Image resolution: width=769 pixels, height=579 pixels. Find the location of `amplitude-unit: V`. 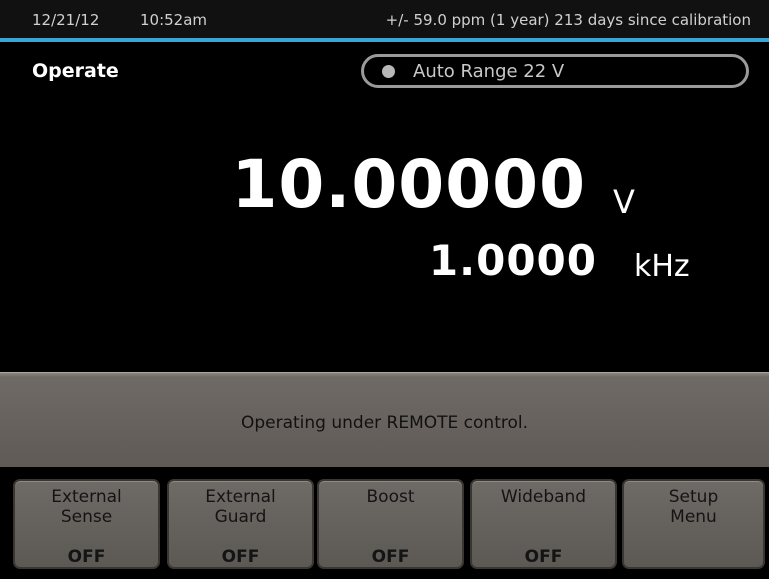

amplitude-unit: V is located at coordinates (624, 202).